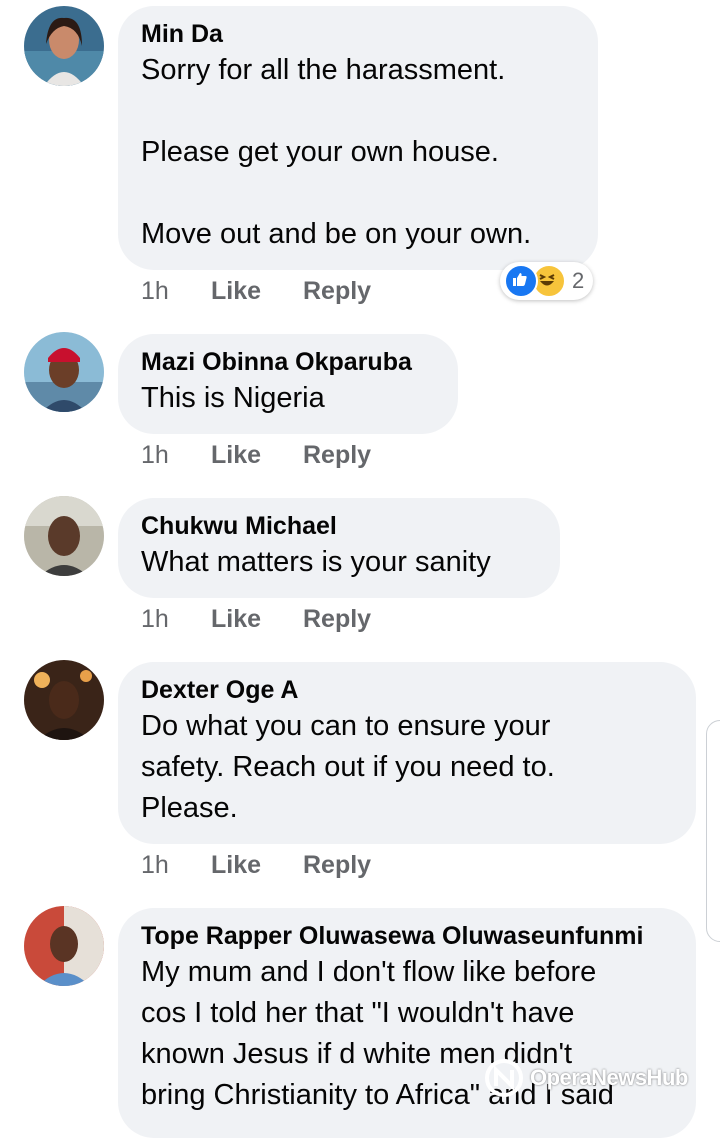 The width and height of the screenshot is (720, 1138). Describe the element at coordinates (316, 562) in the screenshot. I see `comment-text: What matters is your sanity` at that location.